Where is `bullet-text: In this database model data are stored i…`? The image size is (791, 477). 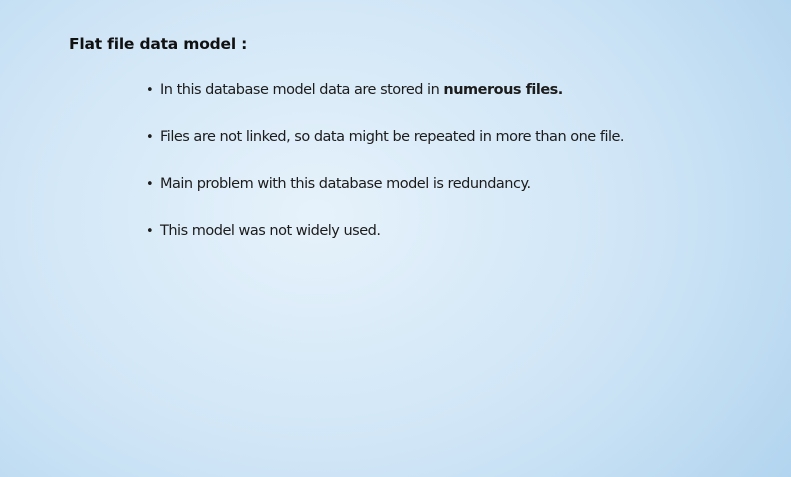
bullet-text: In this database model data are stored i… is located at coordinates (361, 90).